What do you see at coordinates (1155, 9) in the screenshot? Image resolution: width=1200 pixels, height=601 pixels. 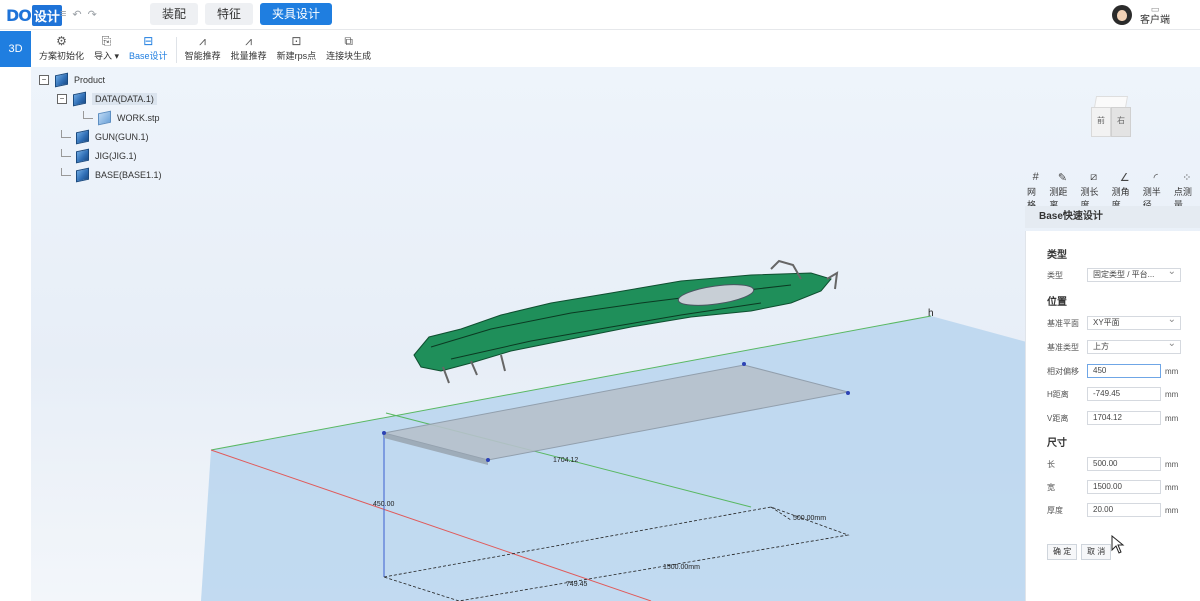 I see `monitor-icon: ▭` at bounding box center [1155, 9].